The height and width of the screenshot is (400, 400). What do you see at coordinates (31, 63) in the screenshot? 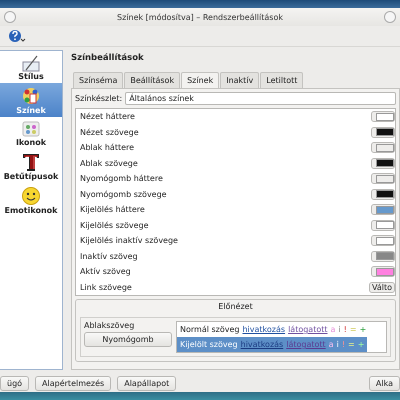
I see `pen-paper-icon` at bounding box center [31, 63].